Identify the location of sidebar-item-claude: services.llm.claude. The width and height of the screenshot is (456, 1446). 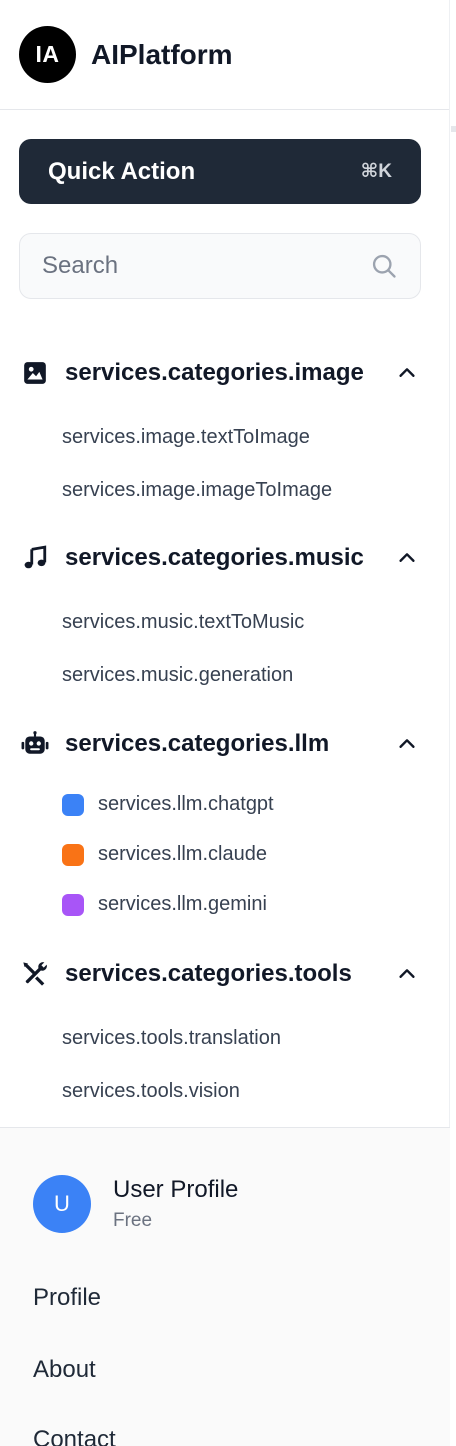
(164, 854).